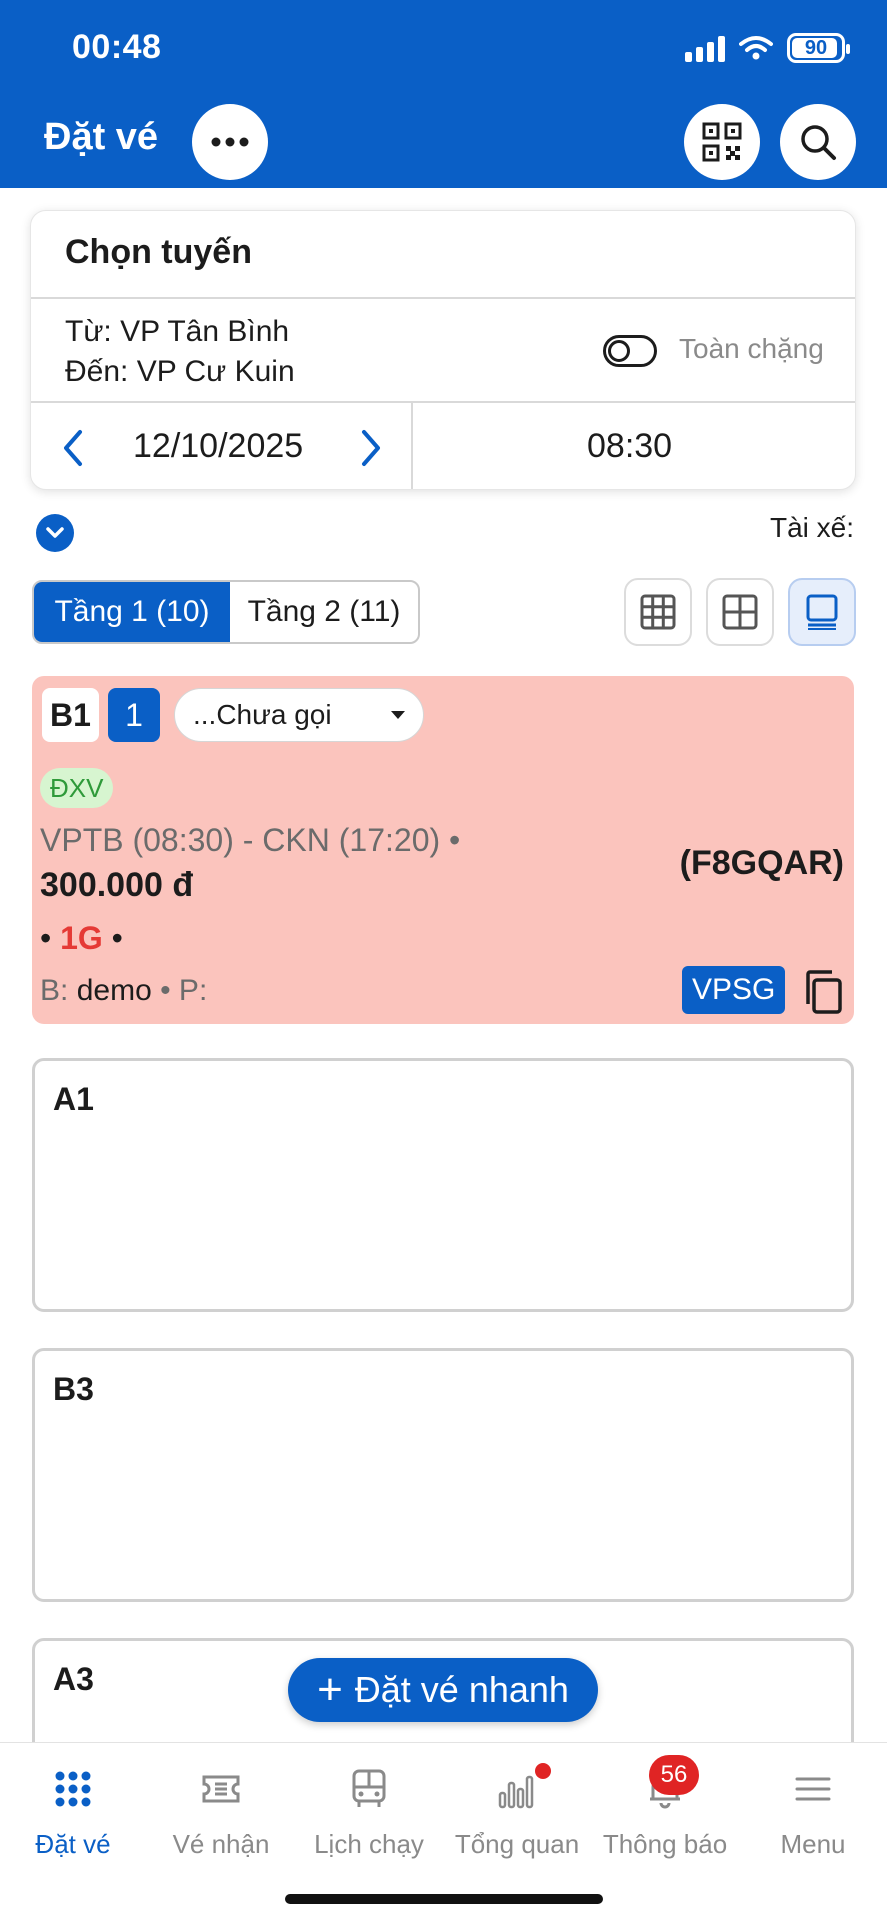 This screenshot has height=1920, width=887. Describe the element at coordinates (369, 1788) in the screenshot. I see `bus-icon` at that location.